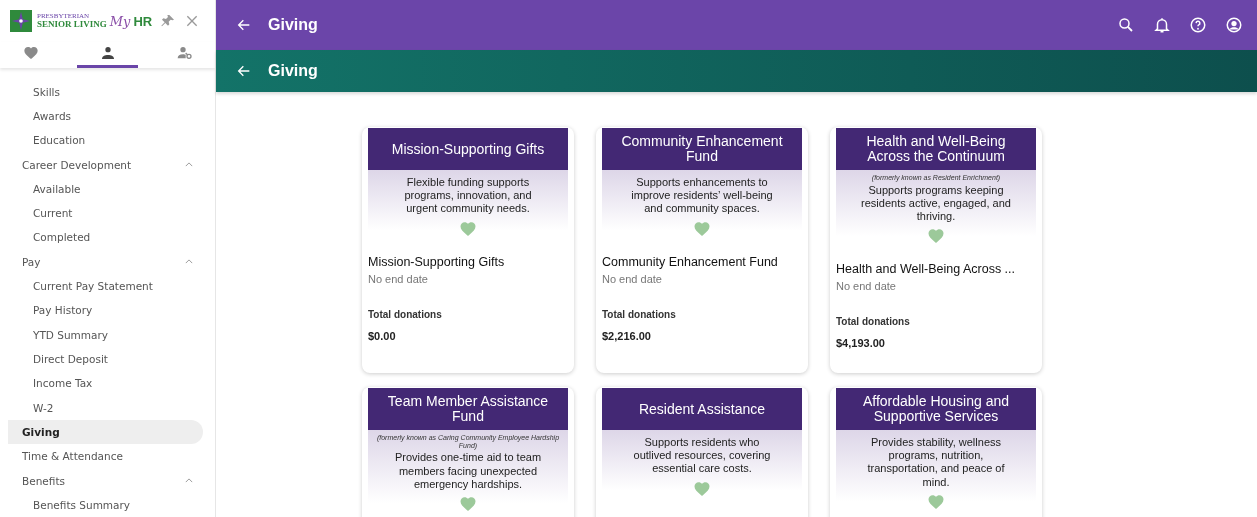  I want to click on banner-description: Supports enhancements to improve residents’ well-being and community spaces., so click(702, 196).